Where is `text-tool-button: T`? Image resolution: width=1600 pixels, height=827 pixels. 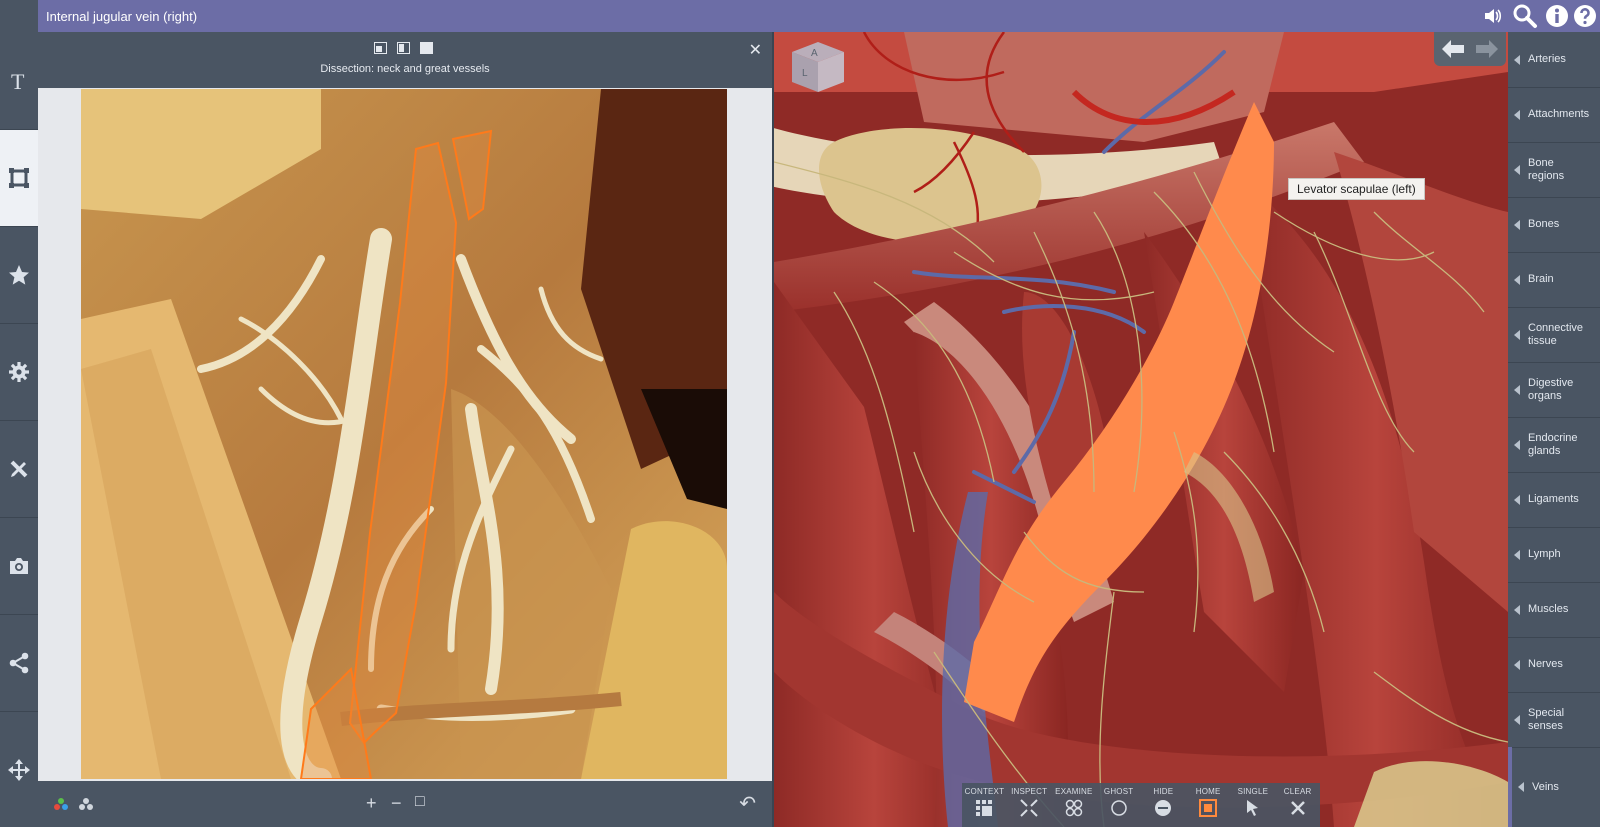
text-tool-button: T is located at coordinates (19, 81).